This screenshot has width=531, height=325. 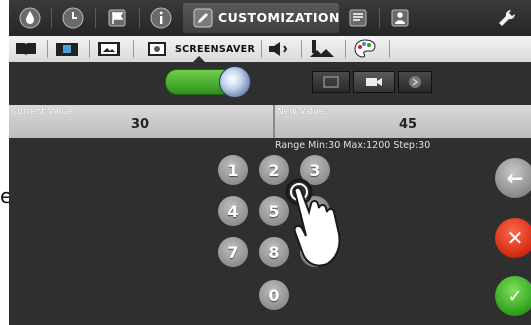 I want to click on active-tab-pointer, so click(x=199, y=59).